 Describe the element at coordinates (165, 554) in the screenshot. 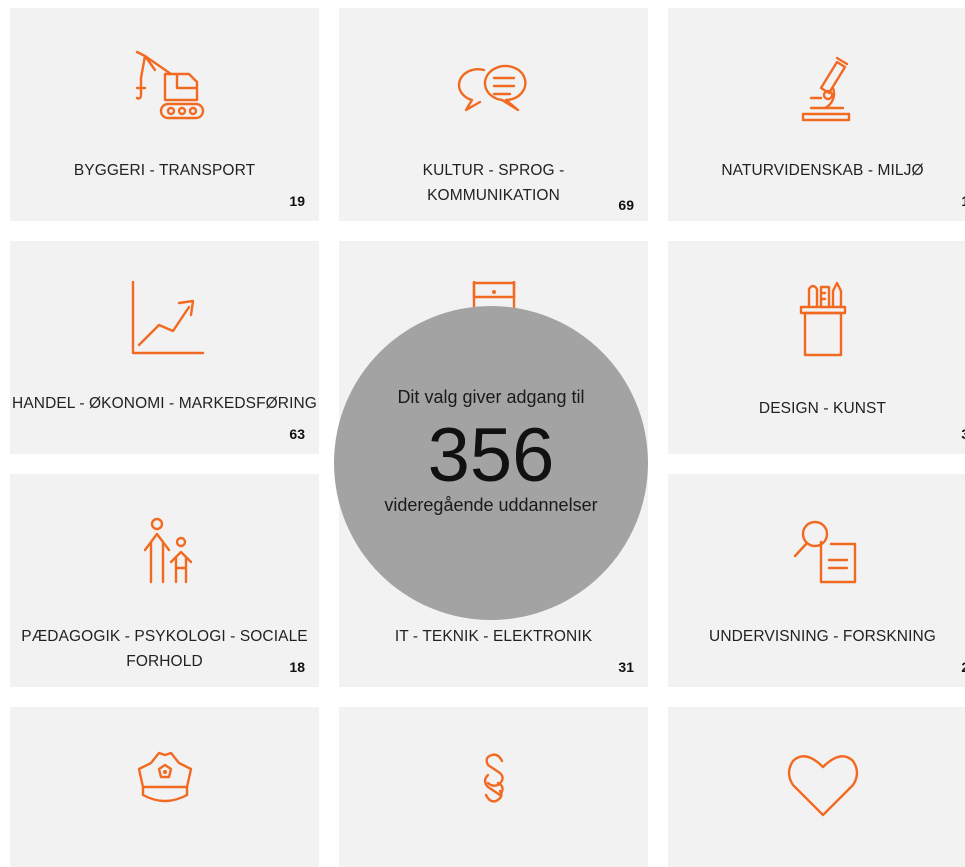

I see `adult-child-icon` at that location.